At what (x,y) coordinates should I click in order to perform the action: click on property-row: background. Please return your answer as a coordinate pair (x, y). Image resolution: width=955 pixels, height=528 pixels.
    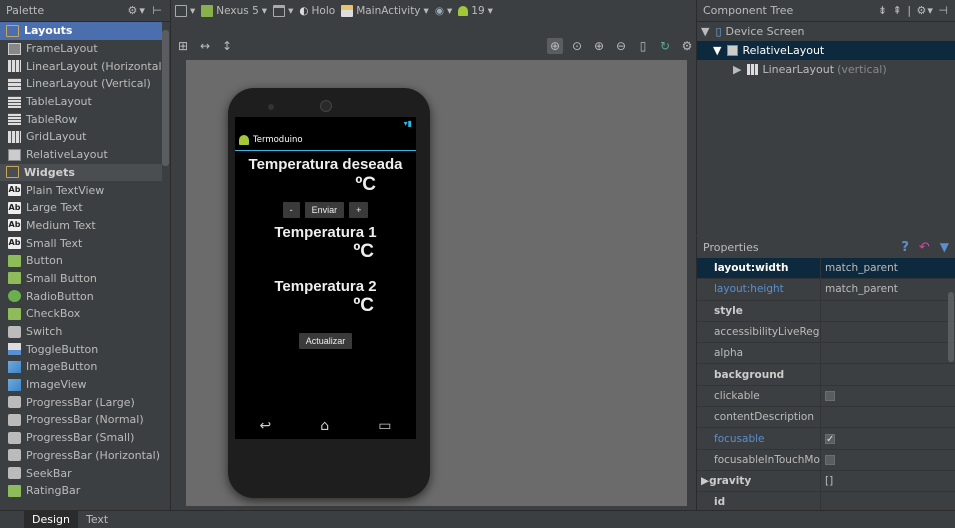
    Looking at the image, I should click on (826, 375).